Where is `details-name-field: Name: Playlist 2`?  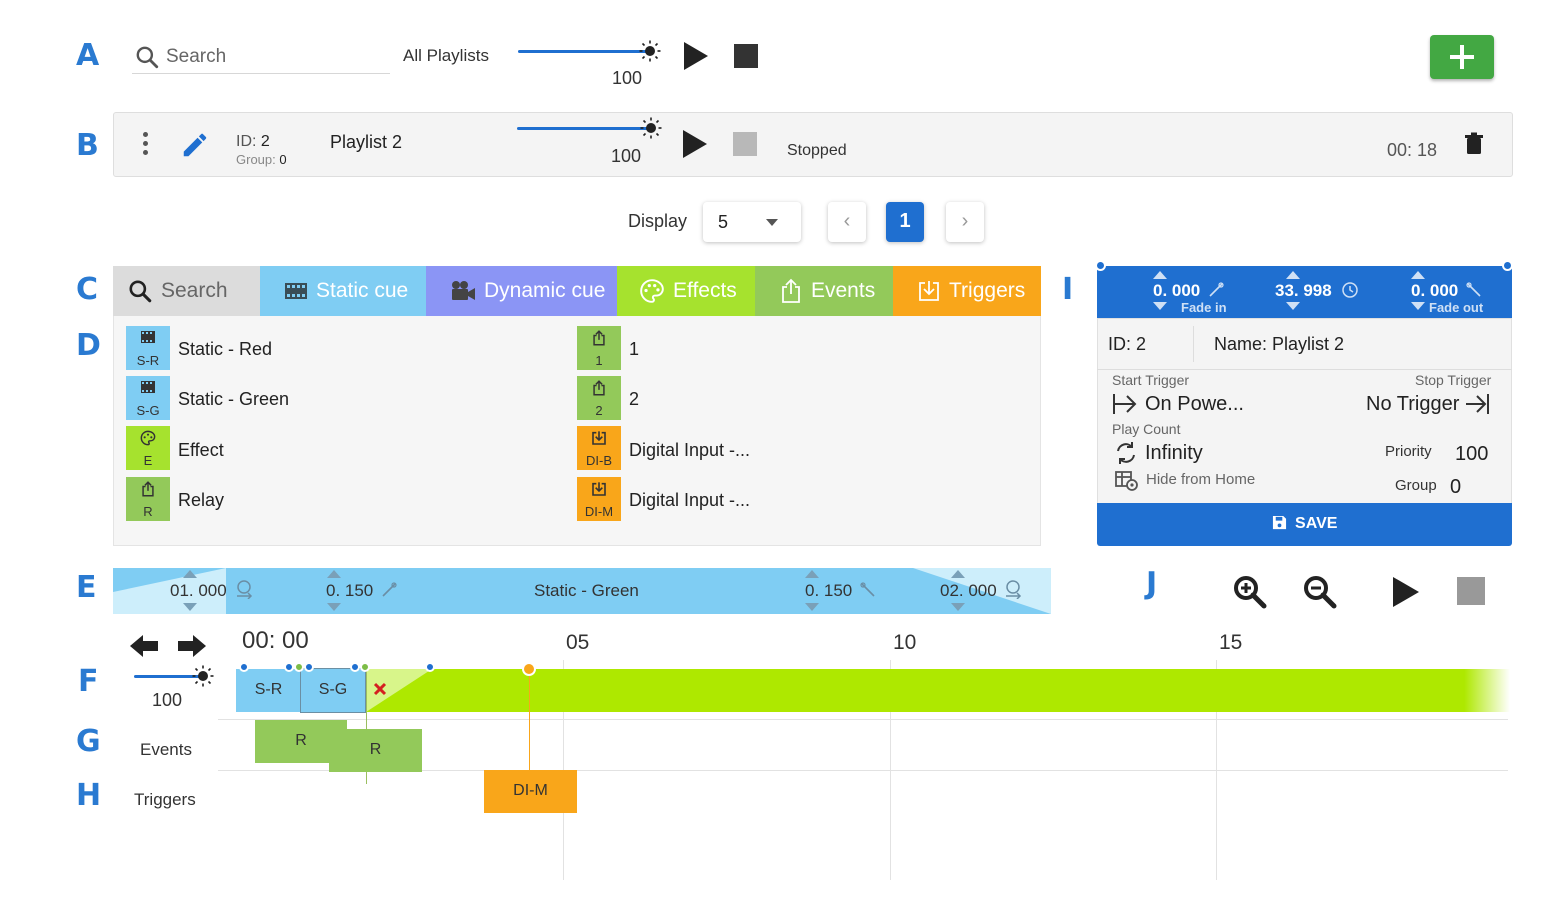 details-name-field: Name: Playlist 2 is located at coordinates (1279, 344).